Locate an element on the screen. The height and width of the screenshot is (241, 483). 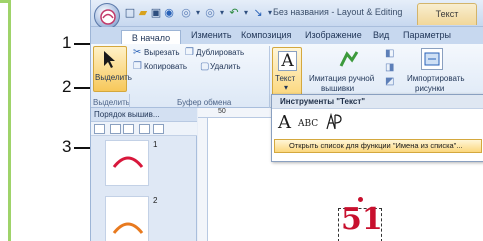
text-a-icon: A is located at coordinates (287, 61).